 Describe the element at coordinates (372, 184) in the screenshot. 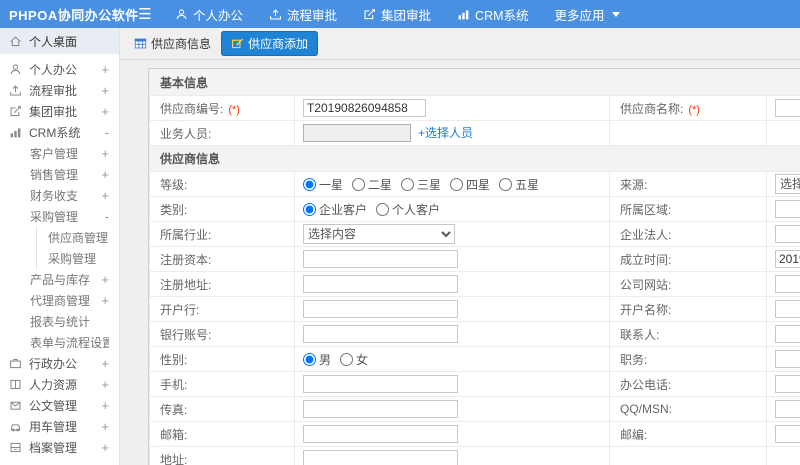

I see `radio-option-grade2: 二星` at that location.